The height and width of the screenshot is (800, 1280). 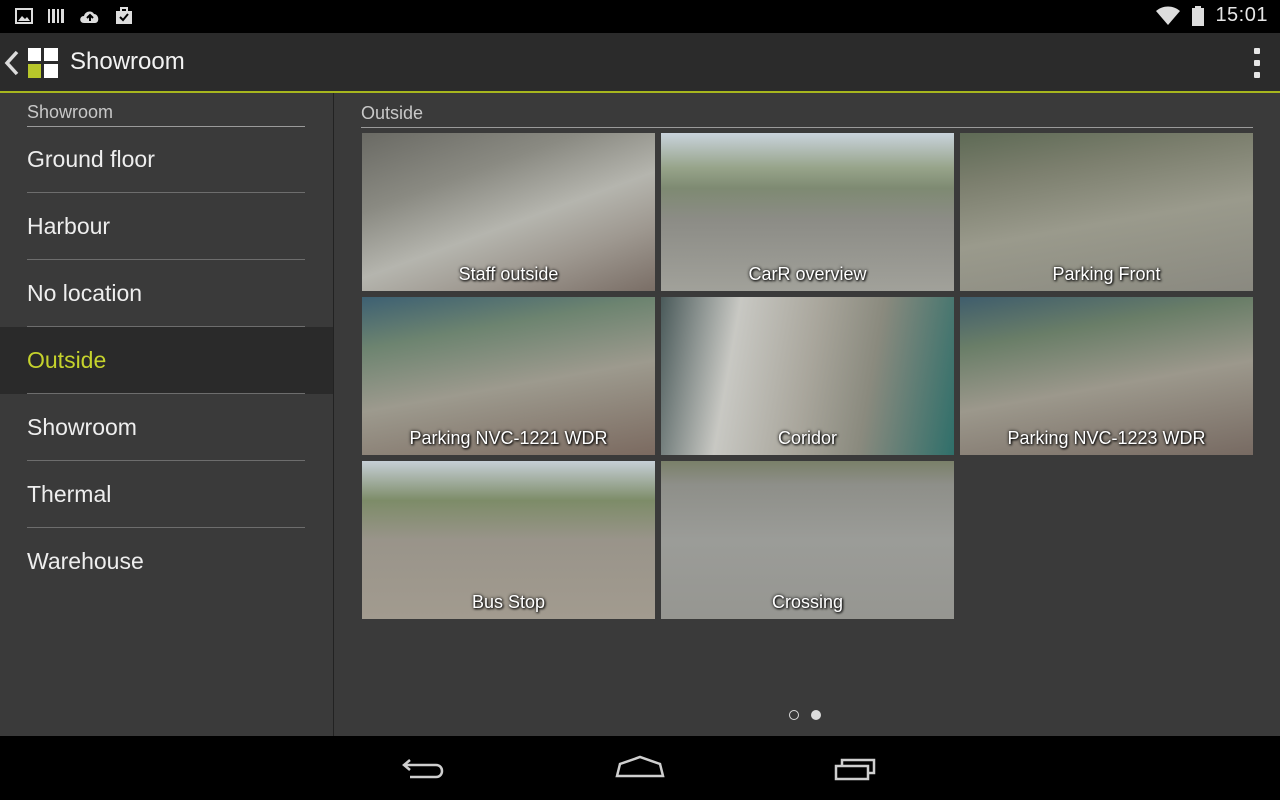 I want to click on page-indicator, so click(x=805, y=715).